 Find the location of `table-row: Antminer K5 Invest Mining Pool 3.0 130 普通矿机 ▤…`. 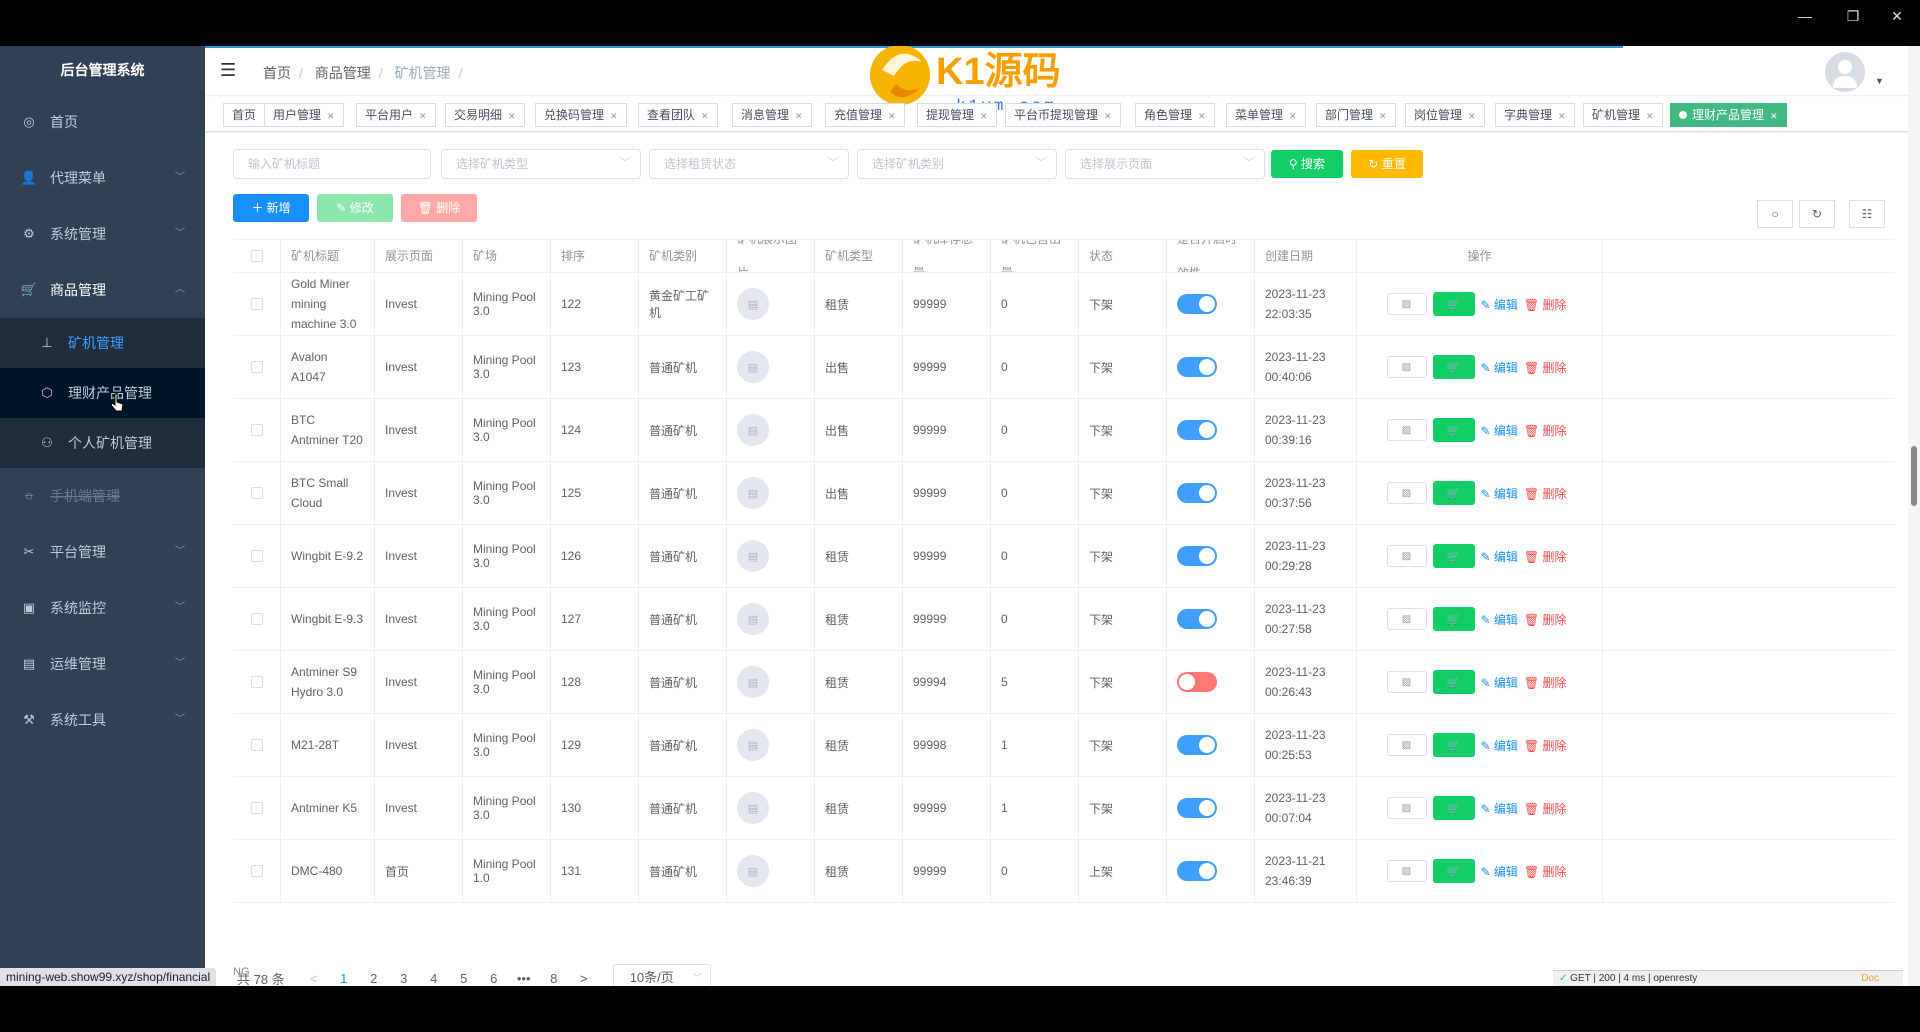

table-row: Antminer K5 Invest Mining Pool 3.0 130 普通矿机 ▤… is located at coordinates (1064, 808).